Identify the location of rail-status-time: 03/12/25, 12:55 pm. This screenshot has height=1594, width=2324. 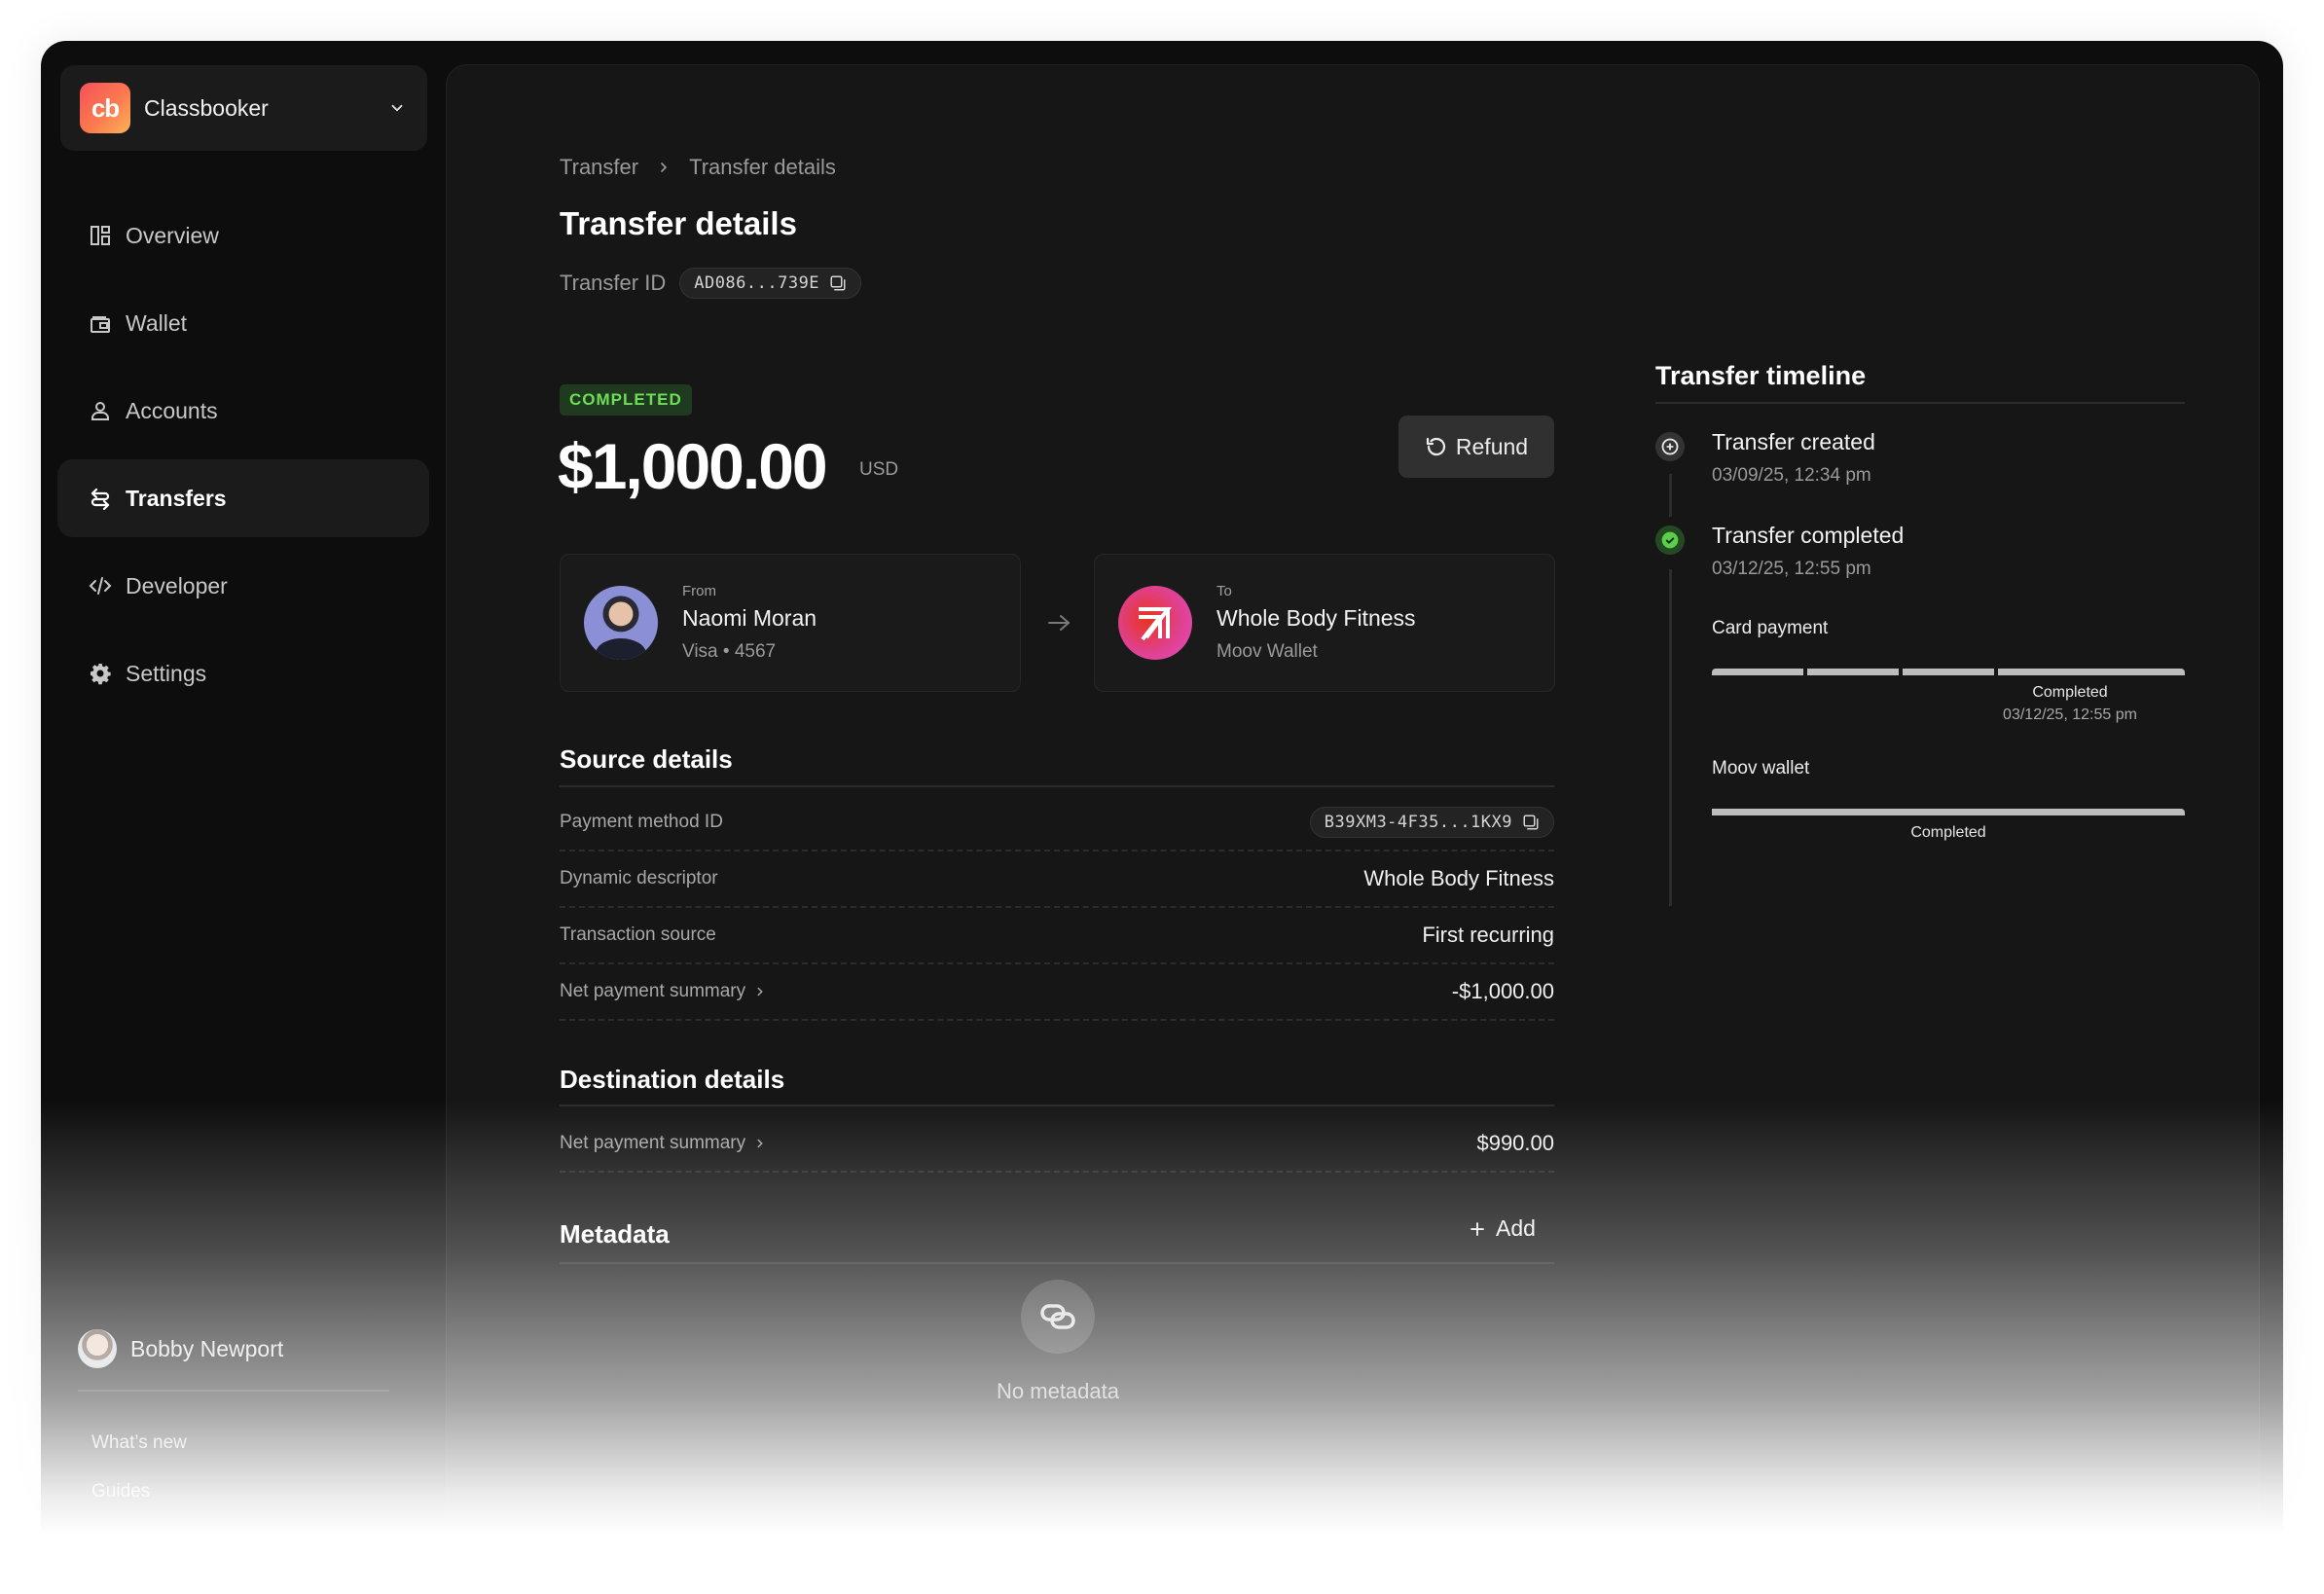
(2070, 714).